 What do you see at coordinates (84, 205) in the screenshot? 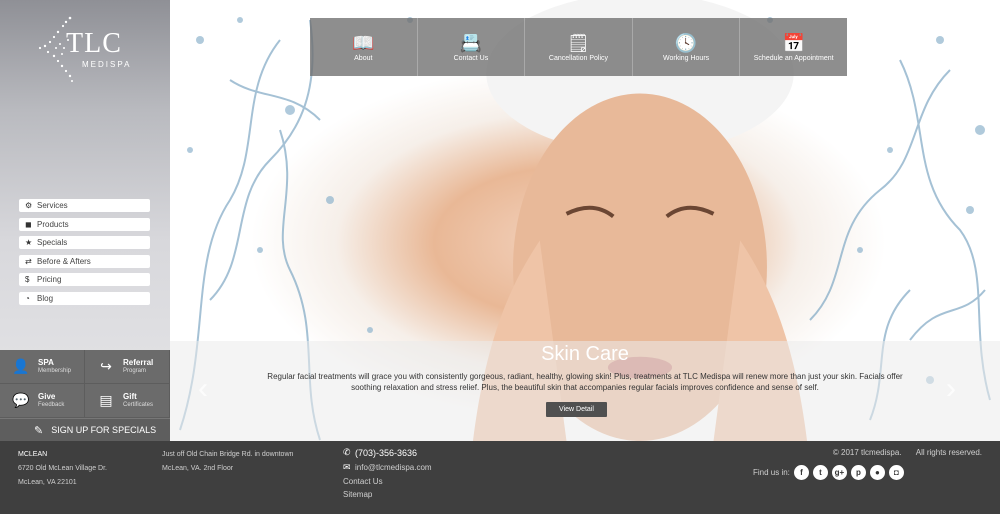
I see `sidebar-item-services: ⚙ Services` at bounding box center [84, 205].